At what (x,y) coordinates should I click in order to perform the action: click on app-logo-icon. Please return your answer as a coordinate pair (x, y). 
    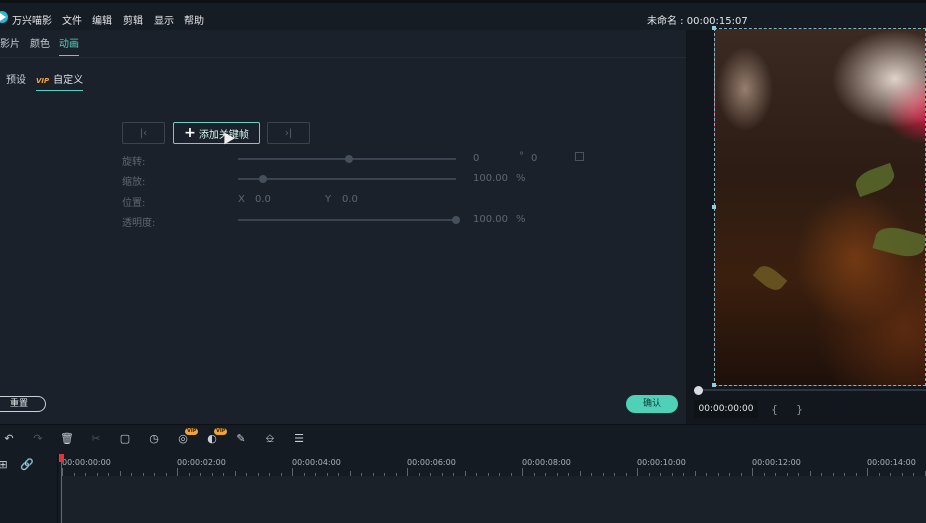
    Looking at the image, I should click on (4, 17).